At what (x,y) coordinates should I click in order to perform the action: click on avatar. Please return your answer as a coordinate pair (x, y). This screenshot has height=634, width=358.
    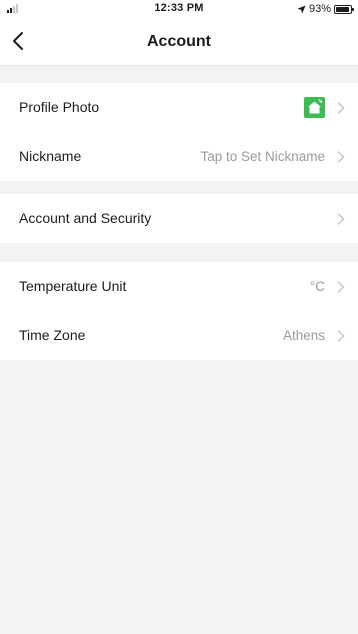
    Looking at the image, I should click on (314, 107).